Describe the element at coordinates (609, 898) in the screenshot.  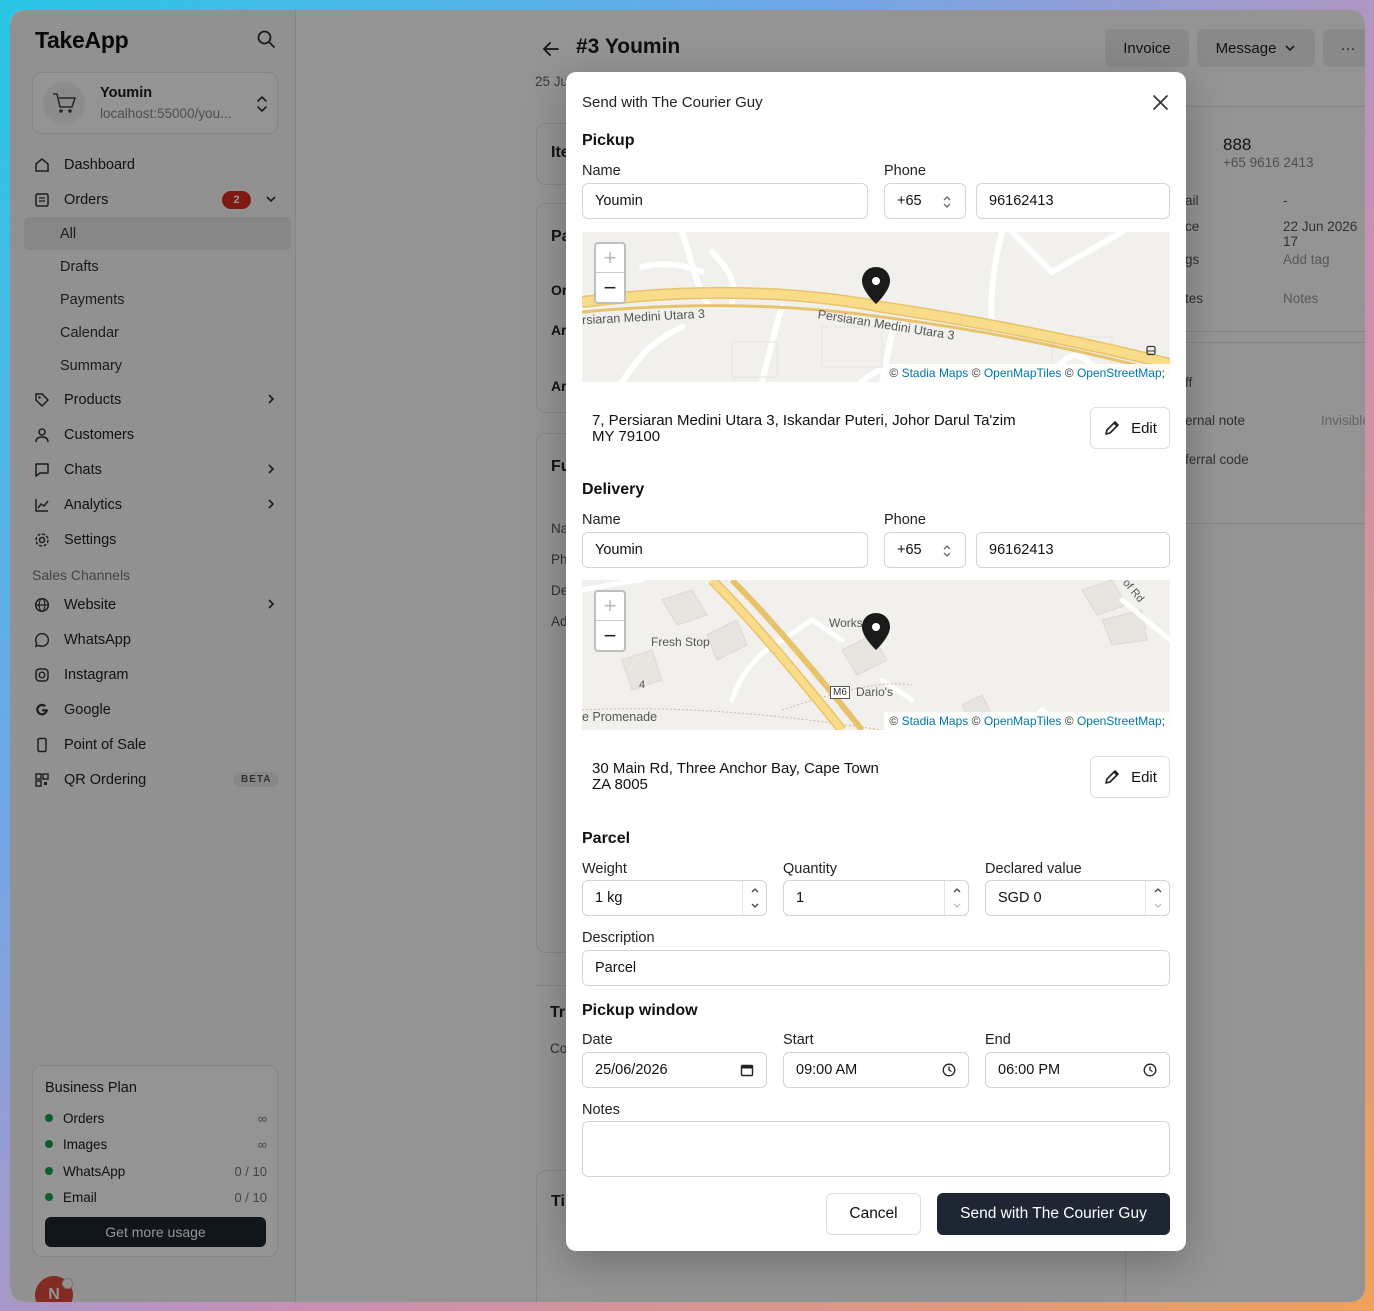
I see `weight-value: 1 kg` at that location.